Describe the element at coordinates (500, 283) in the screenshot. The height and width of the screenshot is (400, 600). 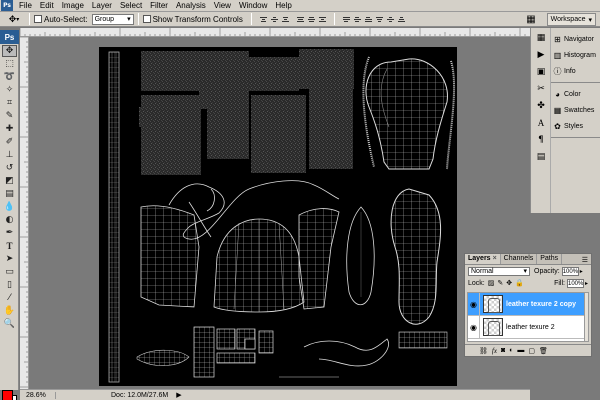
I see `lock-image-icon: ✎` at that location.